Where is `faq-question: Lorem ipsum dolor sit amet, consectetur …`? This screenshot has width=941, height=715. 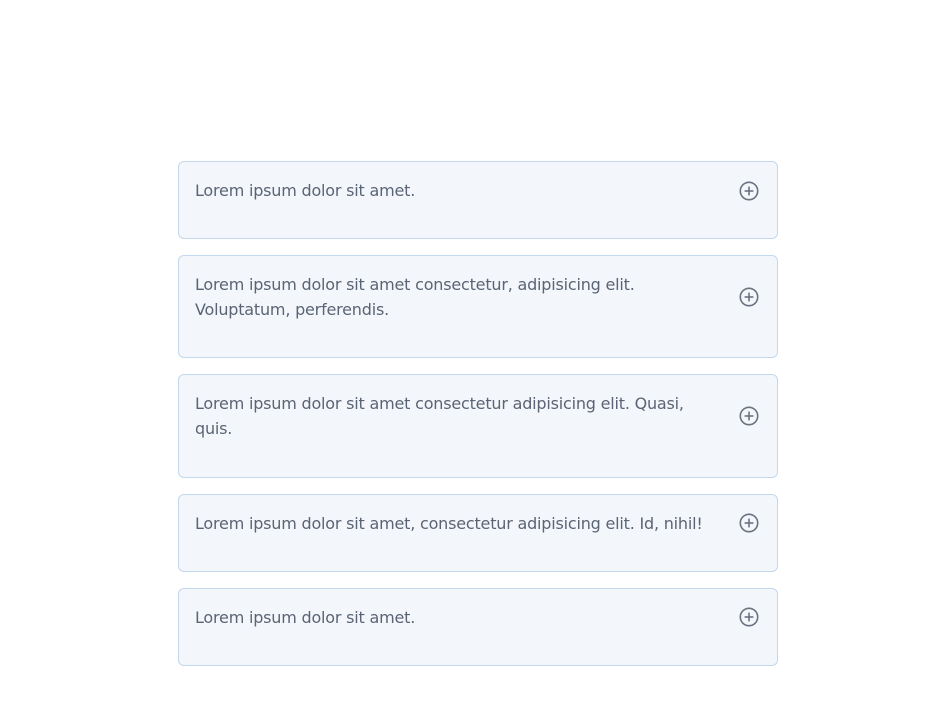
faq-question: Lorem ipsum dolor sit amet, consectetur … is located at coordinates (449, 523).